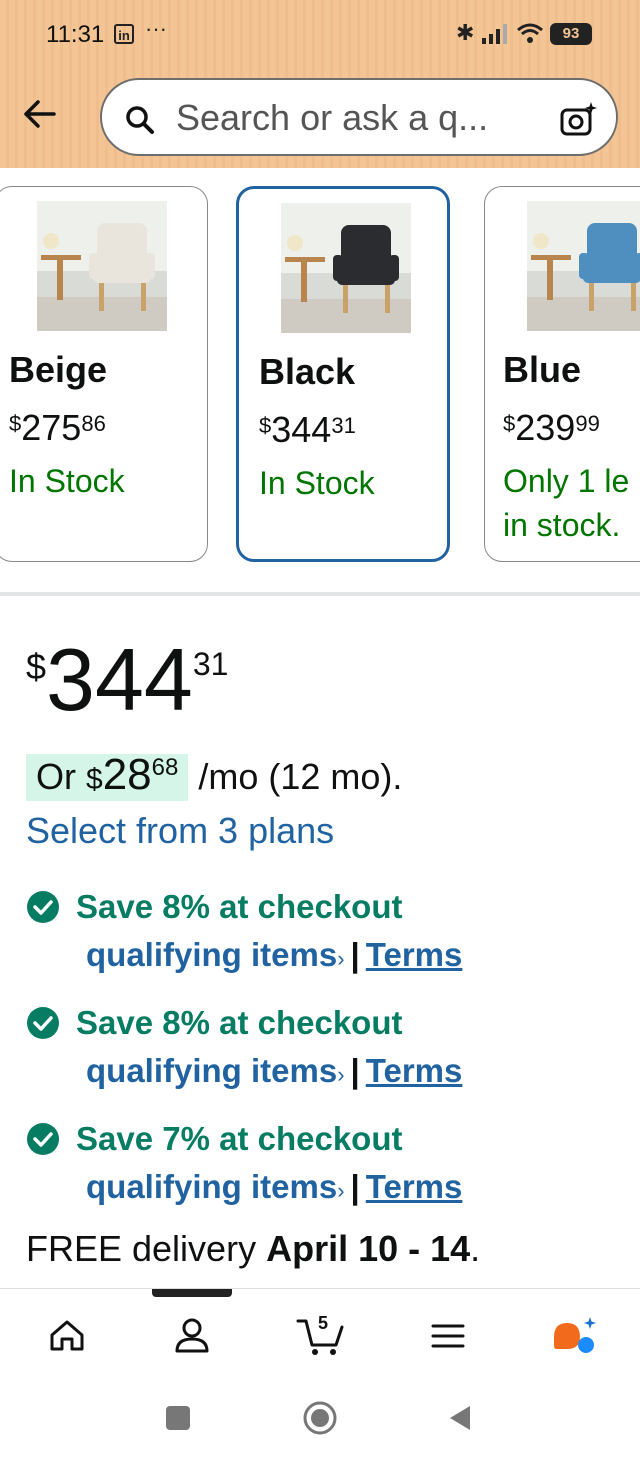 The image size is (640, 1459). Describe the element at coordinates (239, 1138) in the screenshot. I see `promo-title: Save 7% at checkout` at that location.